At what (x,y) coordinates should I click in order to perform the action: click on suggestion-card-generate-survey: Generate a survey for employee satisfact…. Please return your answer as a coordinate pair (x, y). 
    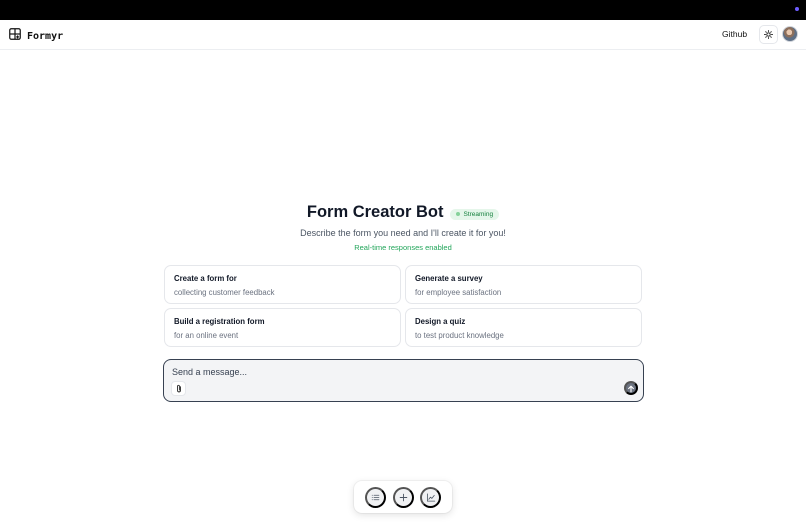
    Looking at the image, I should click on (523, 284).